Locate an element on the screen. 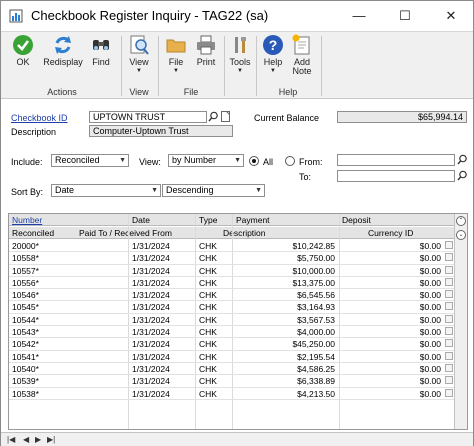 Image resolution: width=474 pixels, height=446 pixels. collapse-icon: ⌃ is located at coordinates (461, 221).